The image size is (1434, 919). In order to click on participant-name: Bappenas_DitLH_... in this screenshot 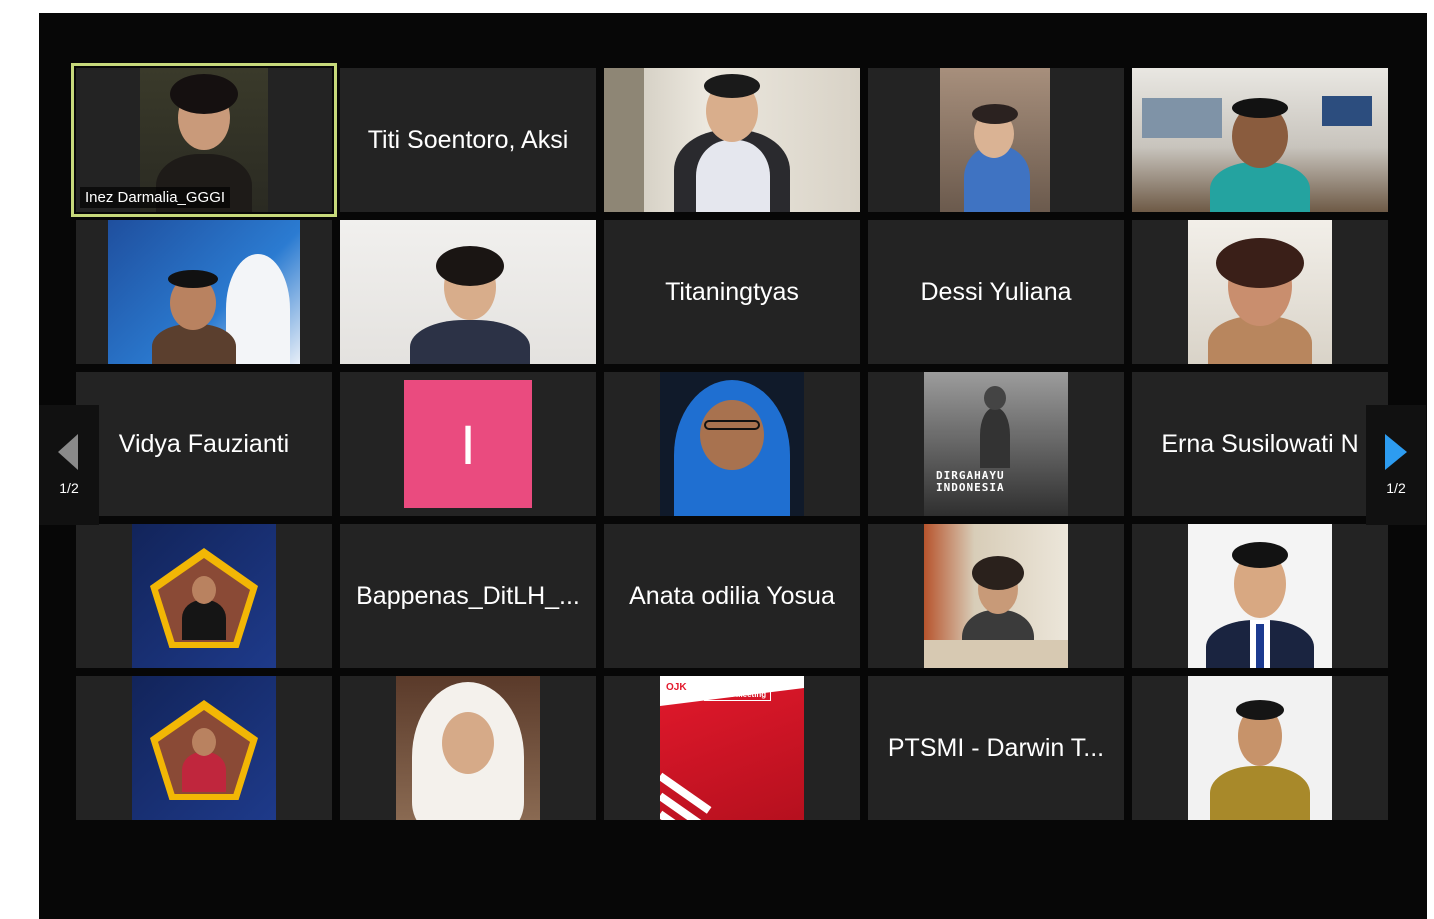, I will do `click(468, 595)`.